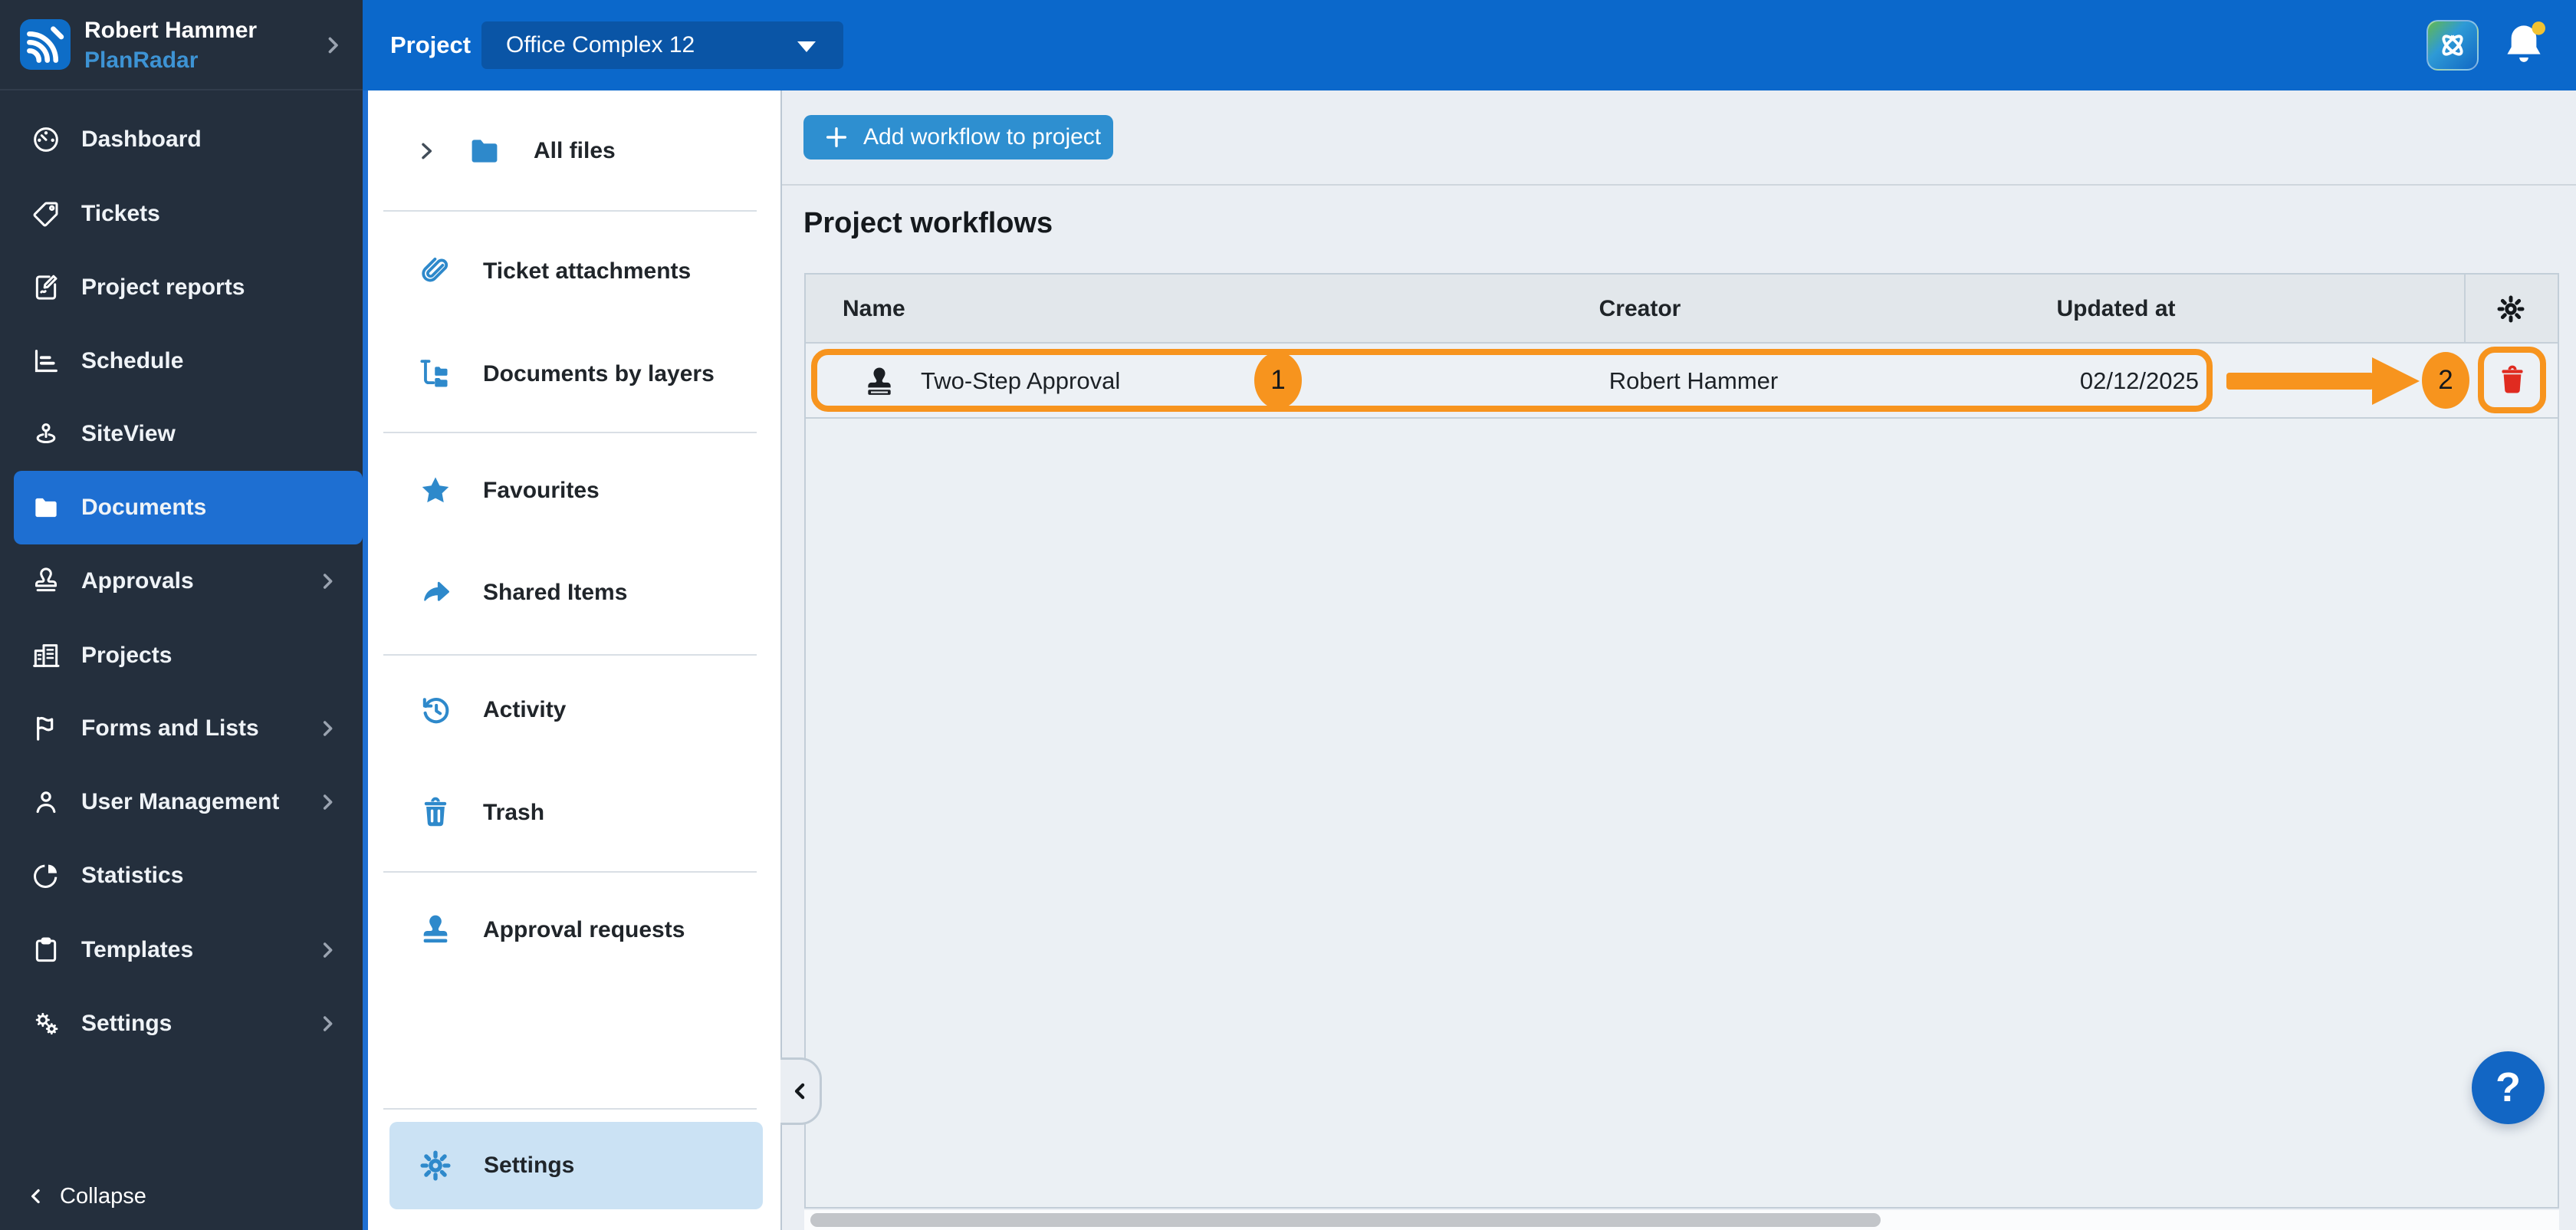 The height and width of the screenshot is (1230, 2576). I want to click on notification-dot, so click(2538, 28).